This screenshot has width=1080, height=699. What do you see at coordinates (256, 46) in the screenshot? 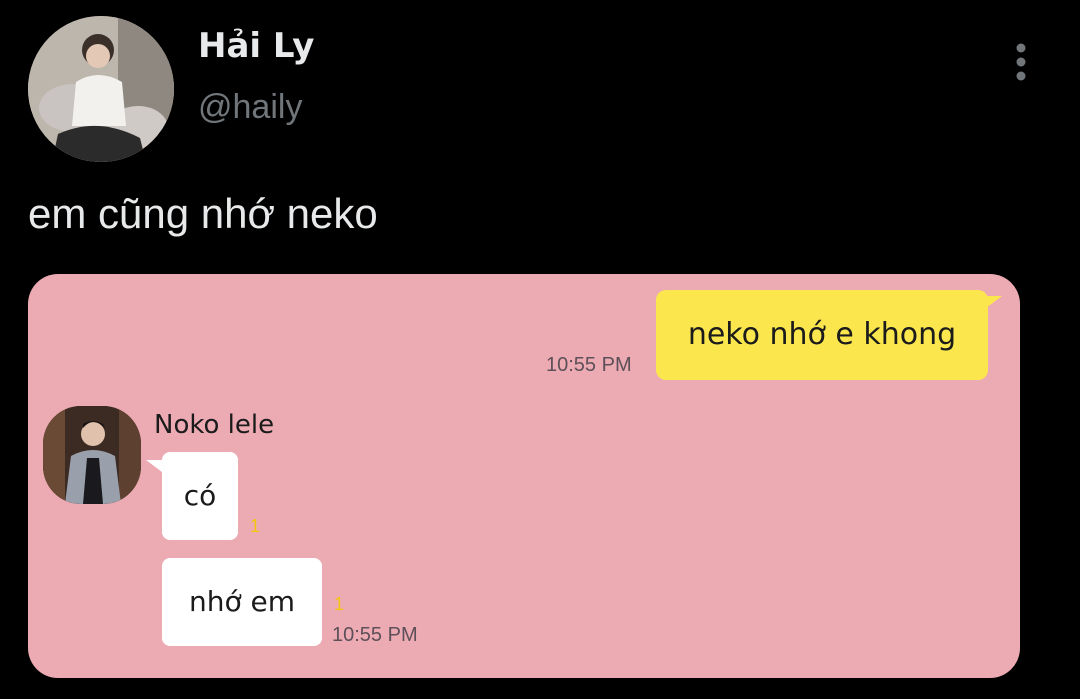
I see `display-name: Hải Ly` at bounding box center [256, 46].